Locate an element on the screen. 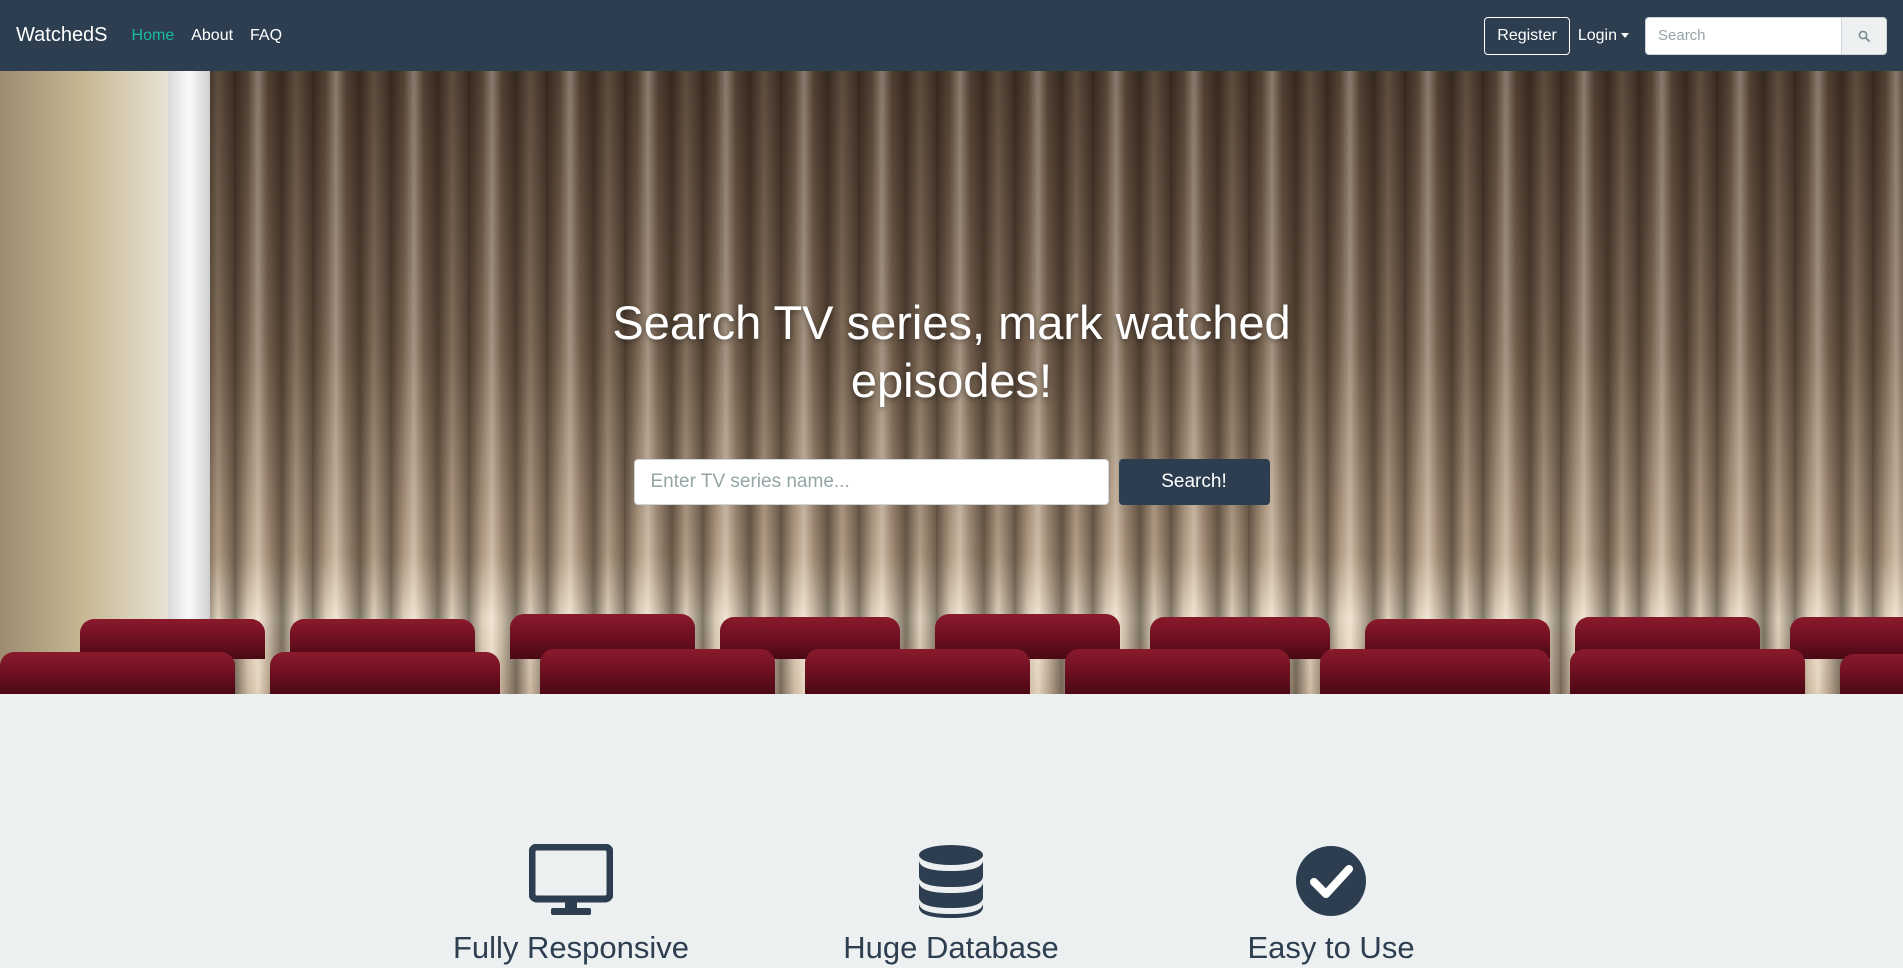 Image resolution: width=1903 pixels, height=968 pixels. login-dropdown-toggle: Login is located at coordinates (1603, 36).